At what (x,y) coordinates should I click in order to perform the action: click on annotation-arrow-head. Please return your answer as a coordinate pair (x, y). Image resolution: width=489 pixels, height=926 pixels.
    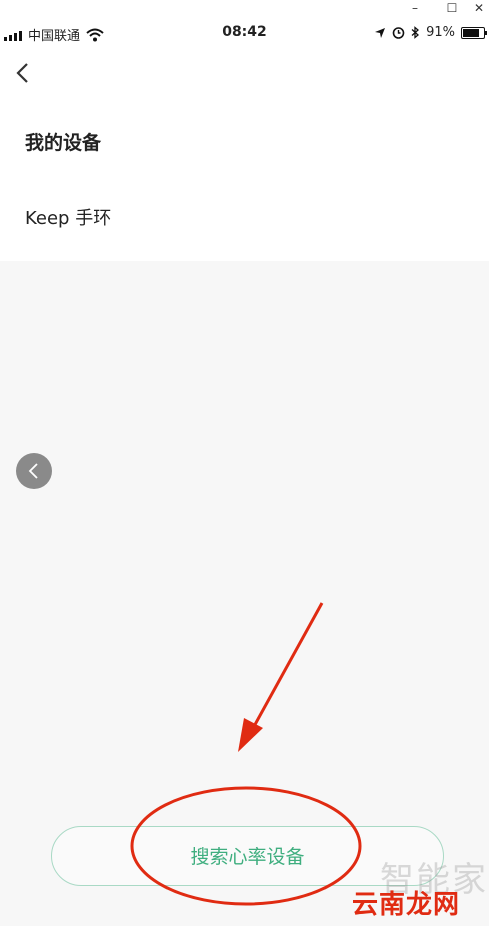
    Looking at the image, I should click on (250, 735).